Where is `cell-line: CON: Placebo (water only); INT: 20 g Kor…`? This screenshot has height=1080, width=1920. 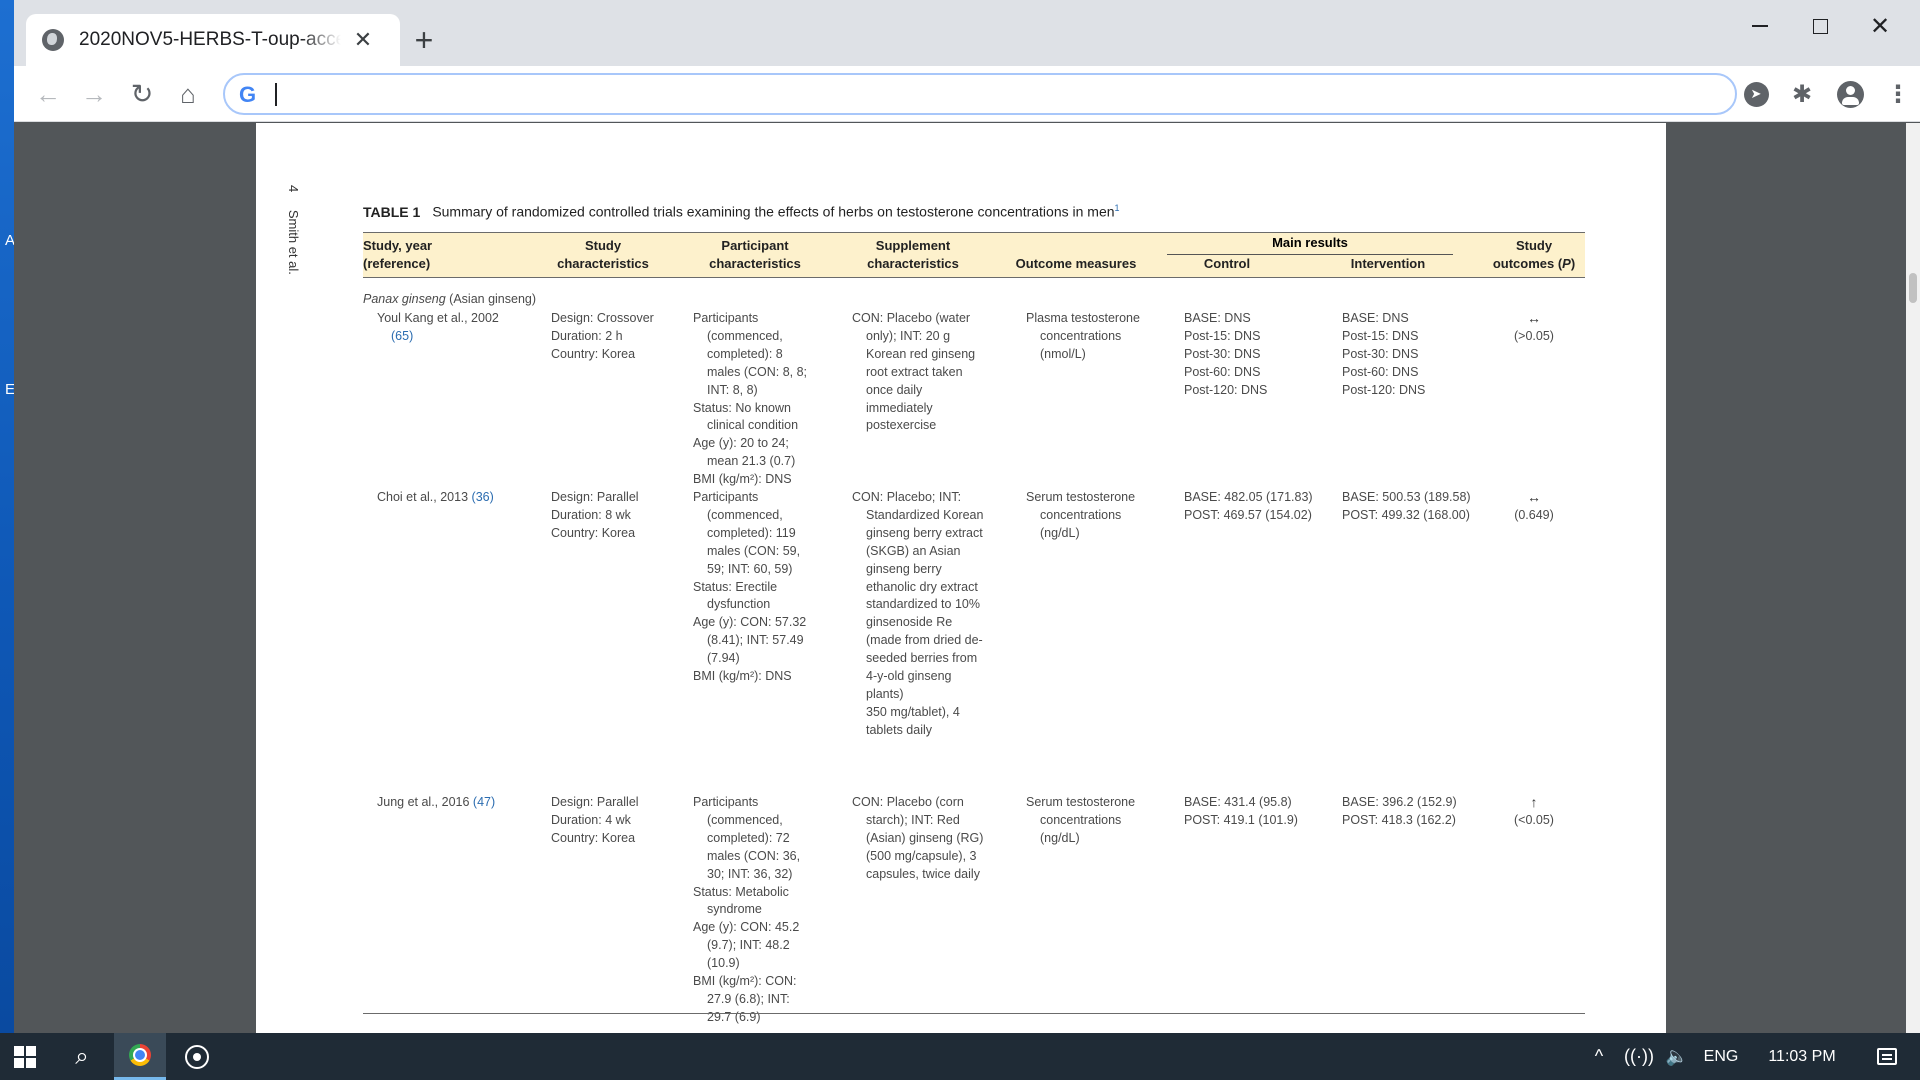
cell-line: CON: Placebo (water only); INT: 20 g Kor… is located at coordinates (914, 372).